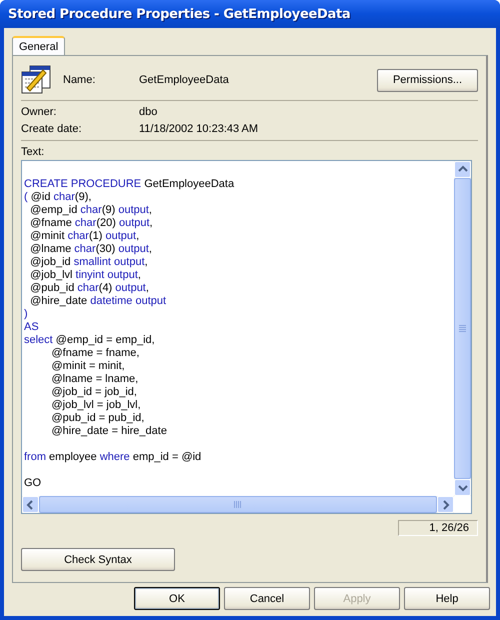 The height and width of the screenshot is (620, 500). Describe the element at coordinates (79, 80) in the screenshot. I see `name-label: Name:` at that location.